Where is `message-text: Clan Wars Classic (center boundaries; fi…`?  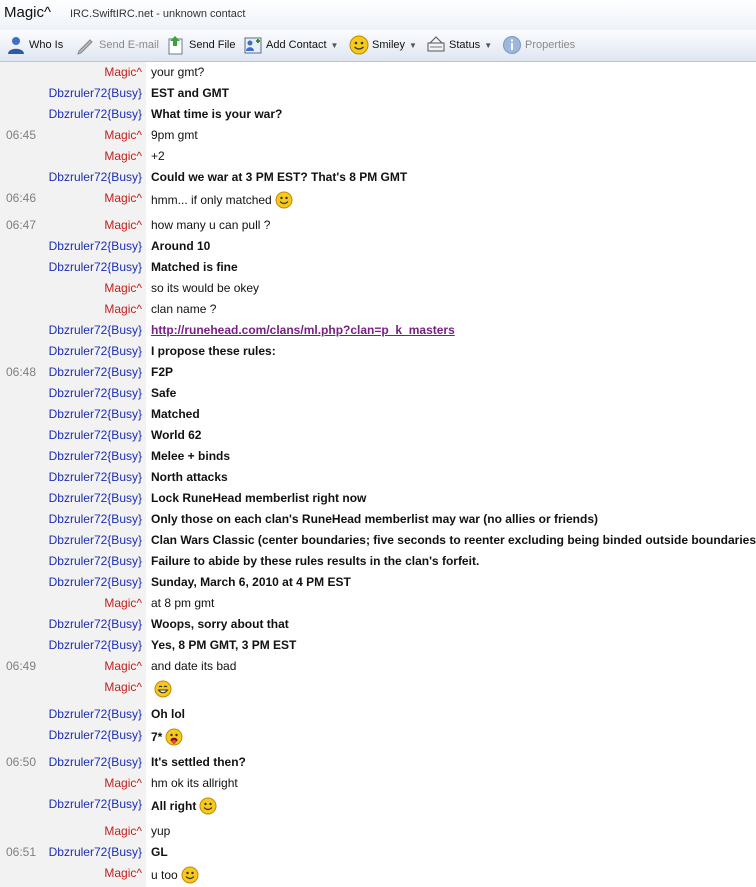
message-text: Clan Wars Classic (center boundaries; fi… is located at coordinates (453, 540).